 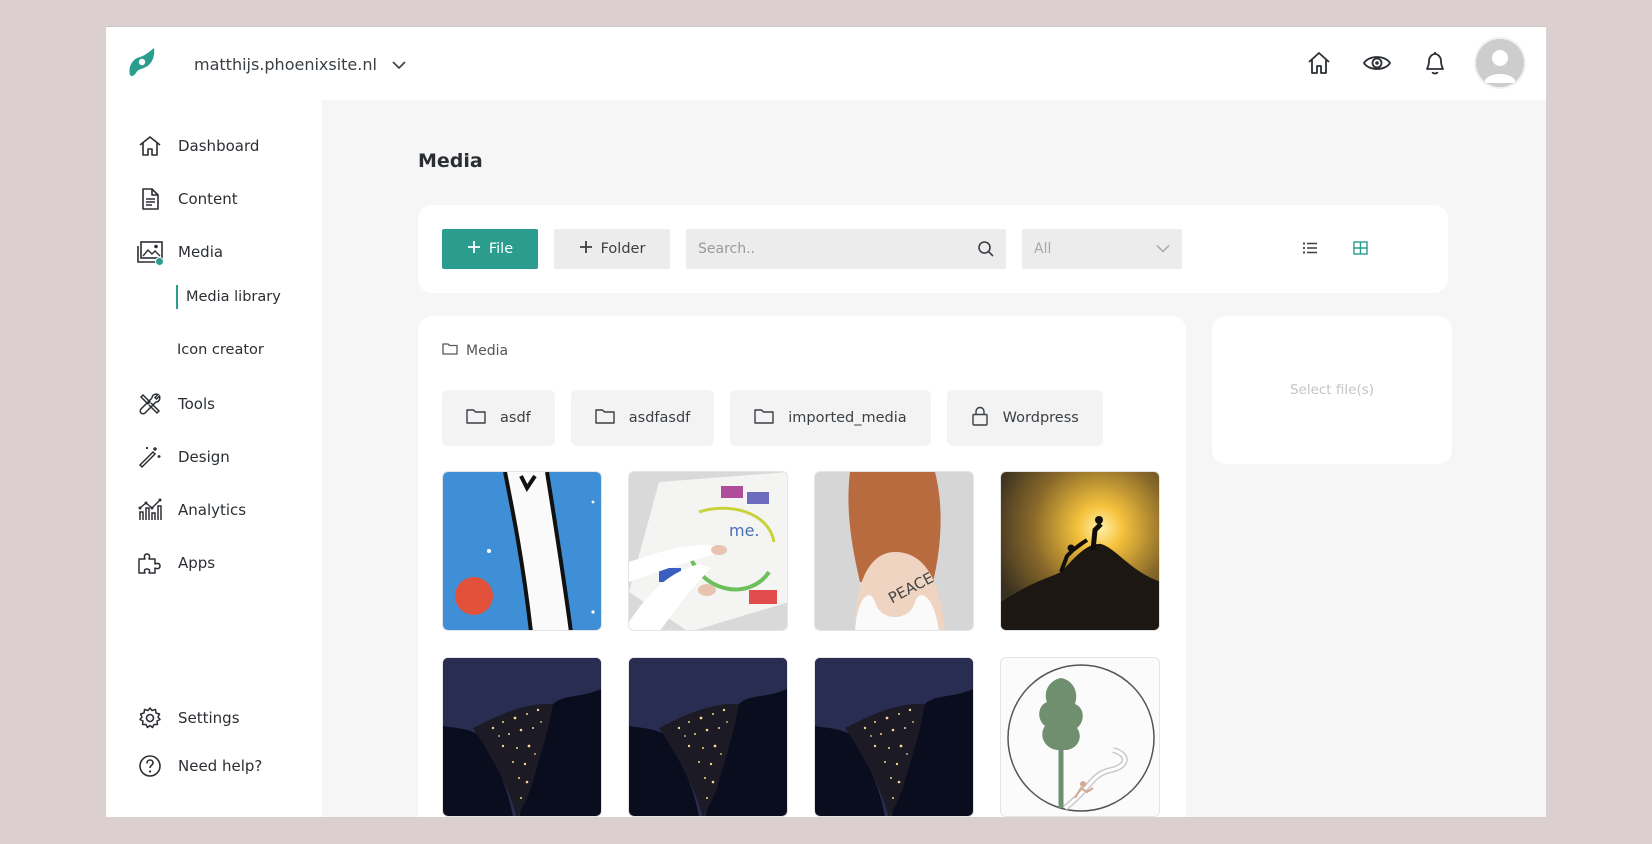 I want to click on search-box, so click(x=846, y=249).